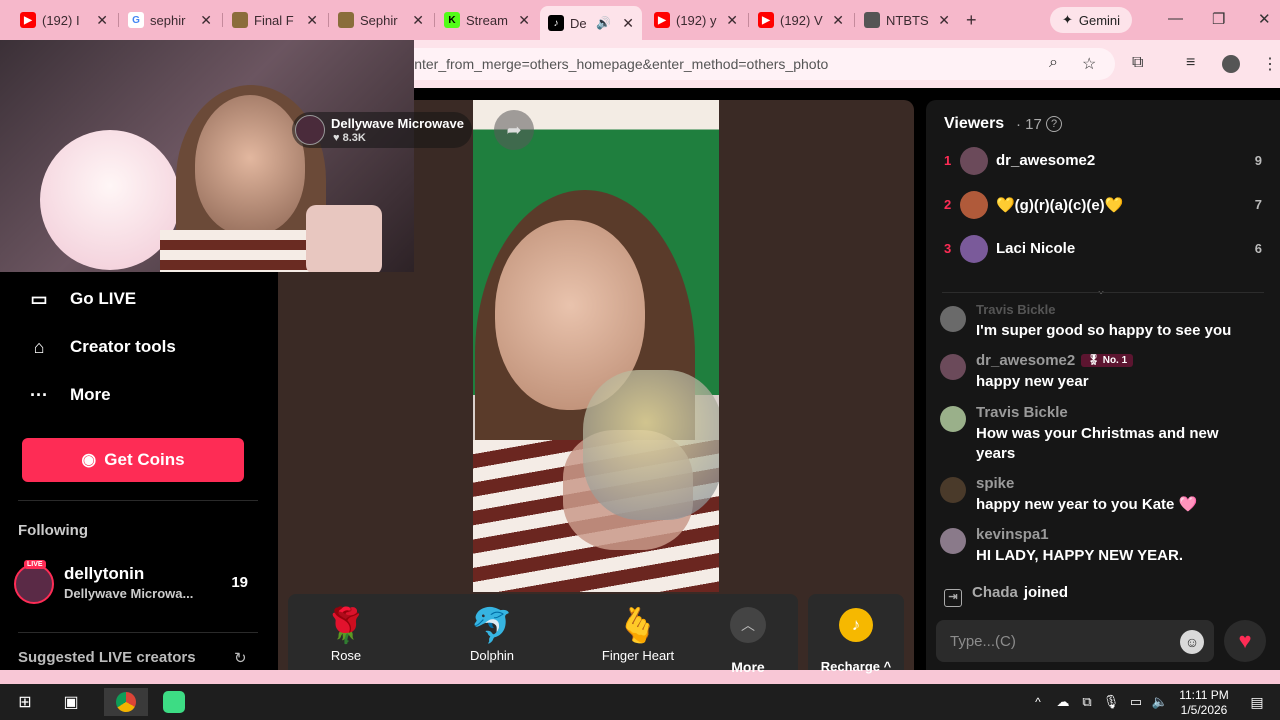  I want to click on sidebar-item-creator-tools: ⌂ Creator tools, so click(101, 347).